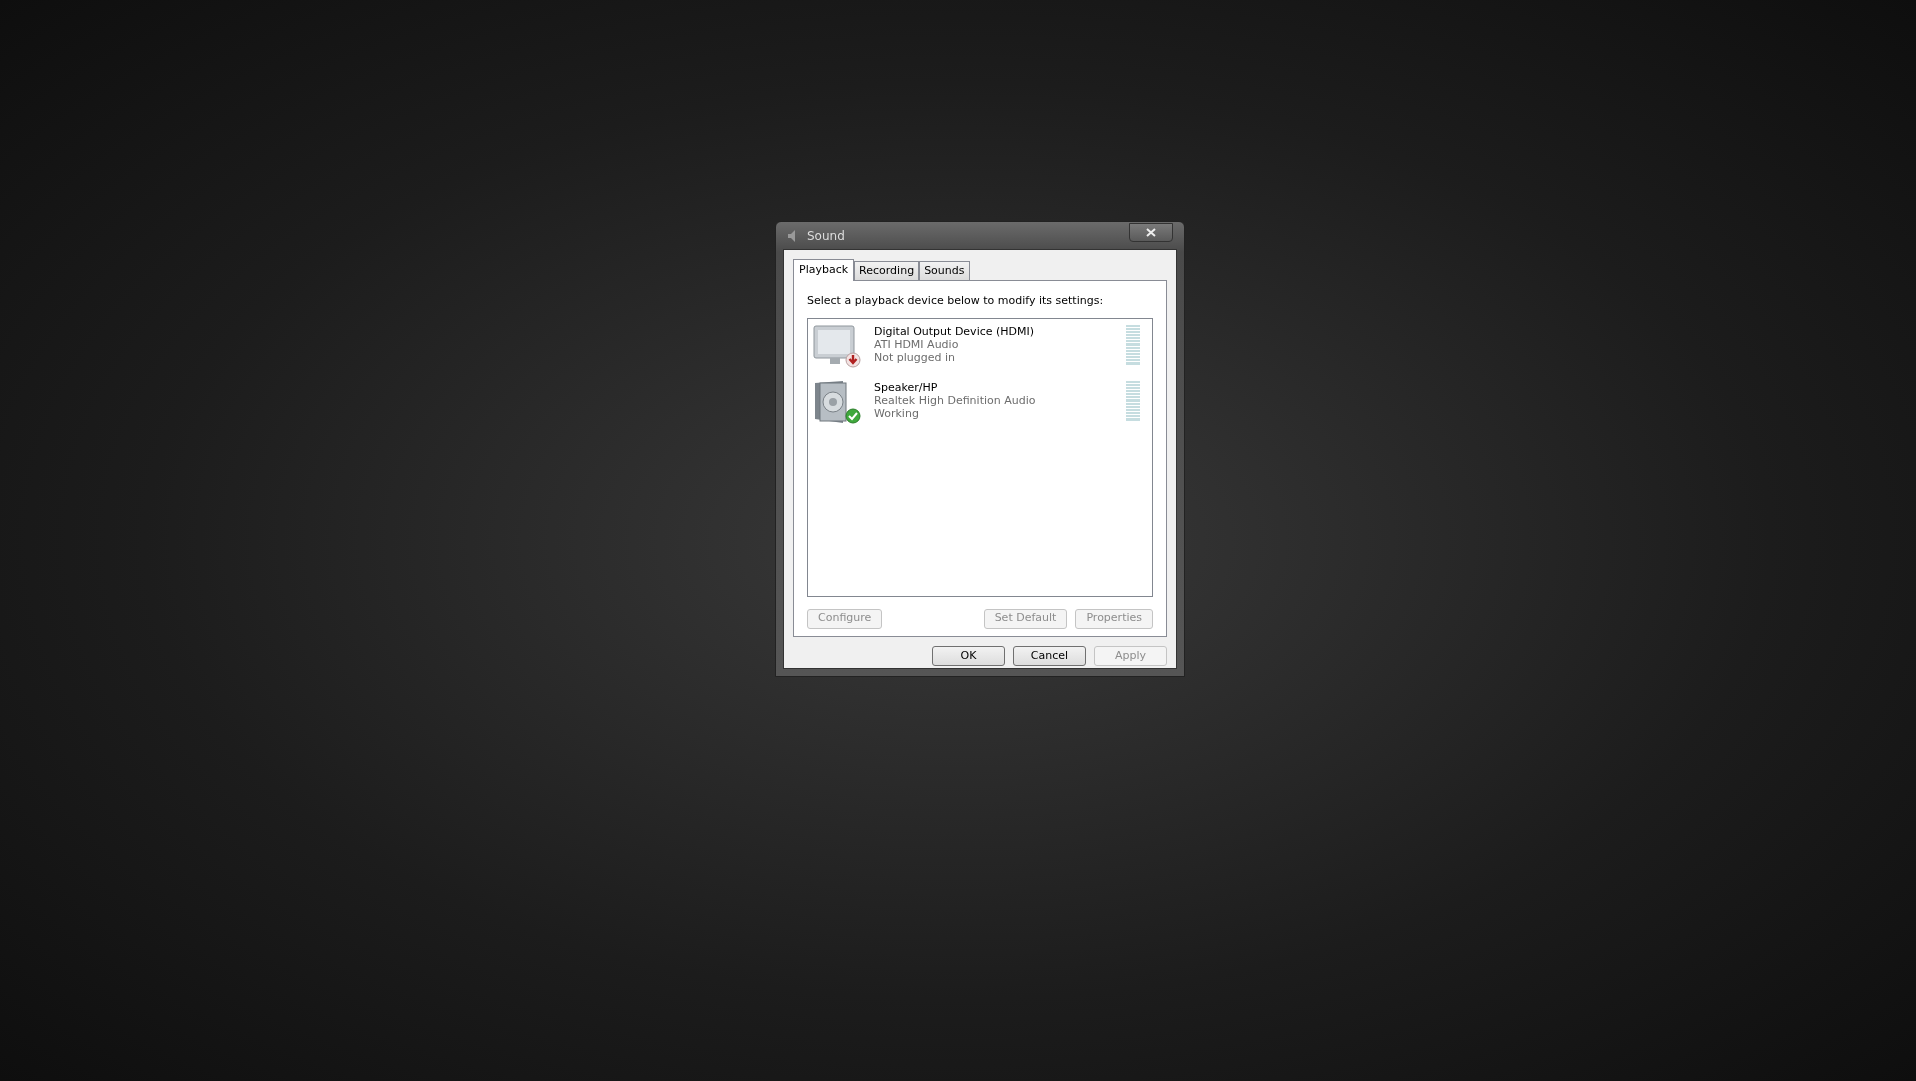 This screenshot has width=1916, height=1081. Describe the element at coordinates (956, 301) in the screenshot. I see `instruction-text: Select a playback device below to modify its settings:` at that location.